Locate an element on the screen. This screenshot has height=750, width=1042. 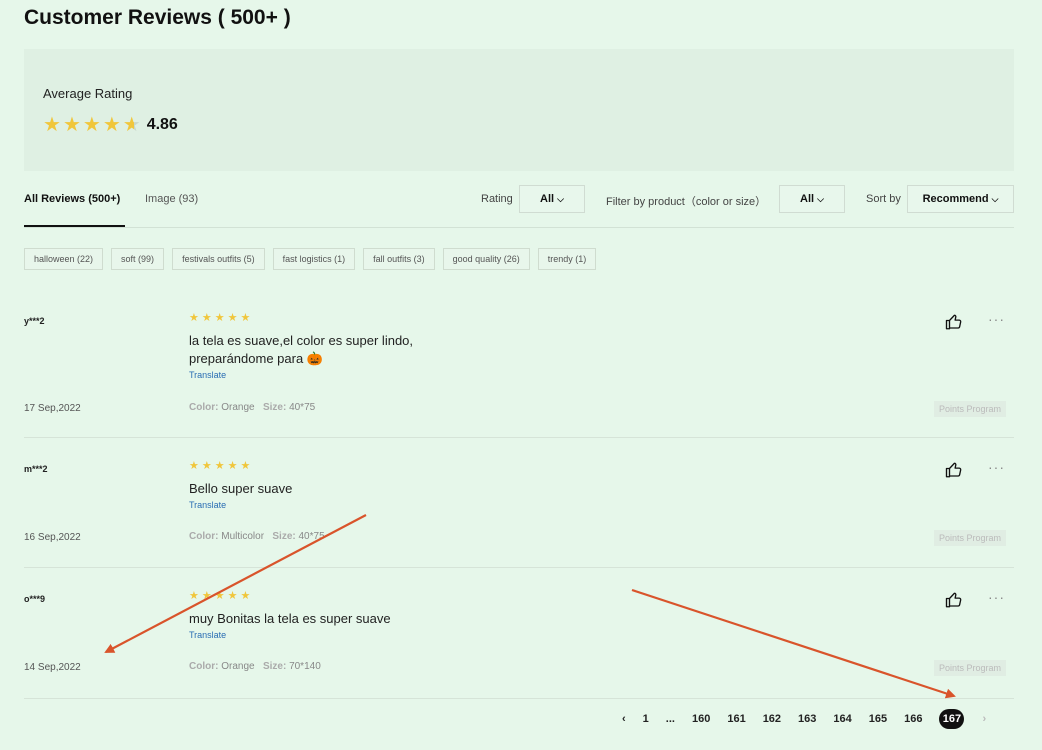
review-text: muy Bonitas la tela es super suave is located at coordinates (290, 618).